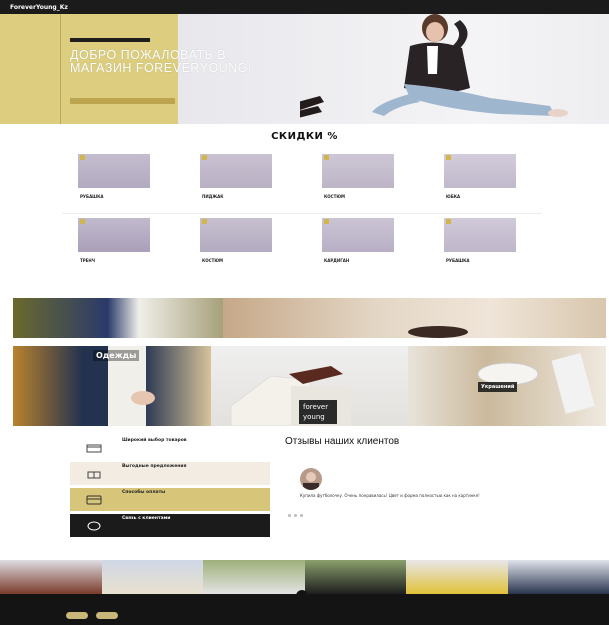 The width and height of the screenshot is (609, 625). I want to click on feature-title: Выгодные предложения, so click(154, 466).